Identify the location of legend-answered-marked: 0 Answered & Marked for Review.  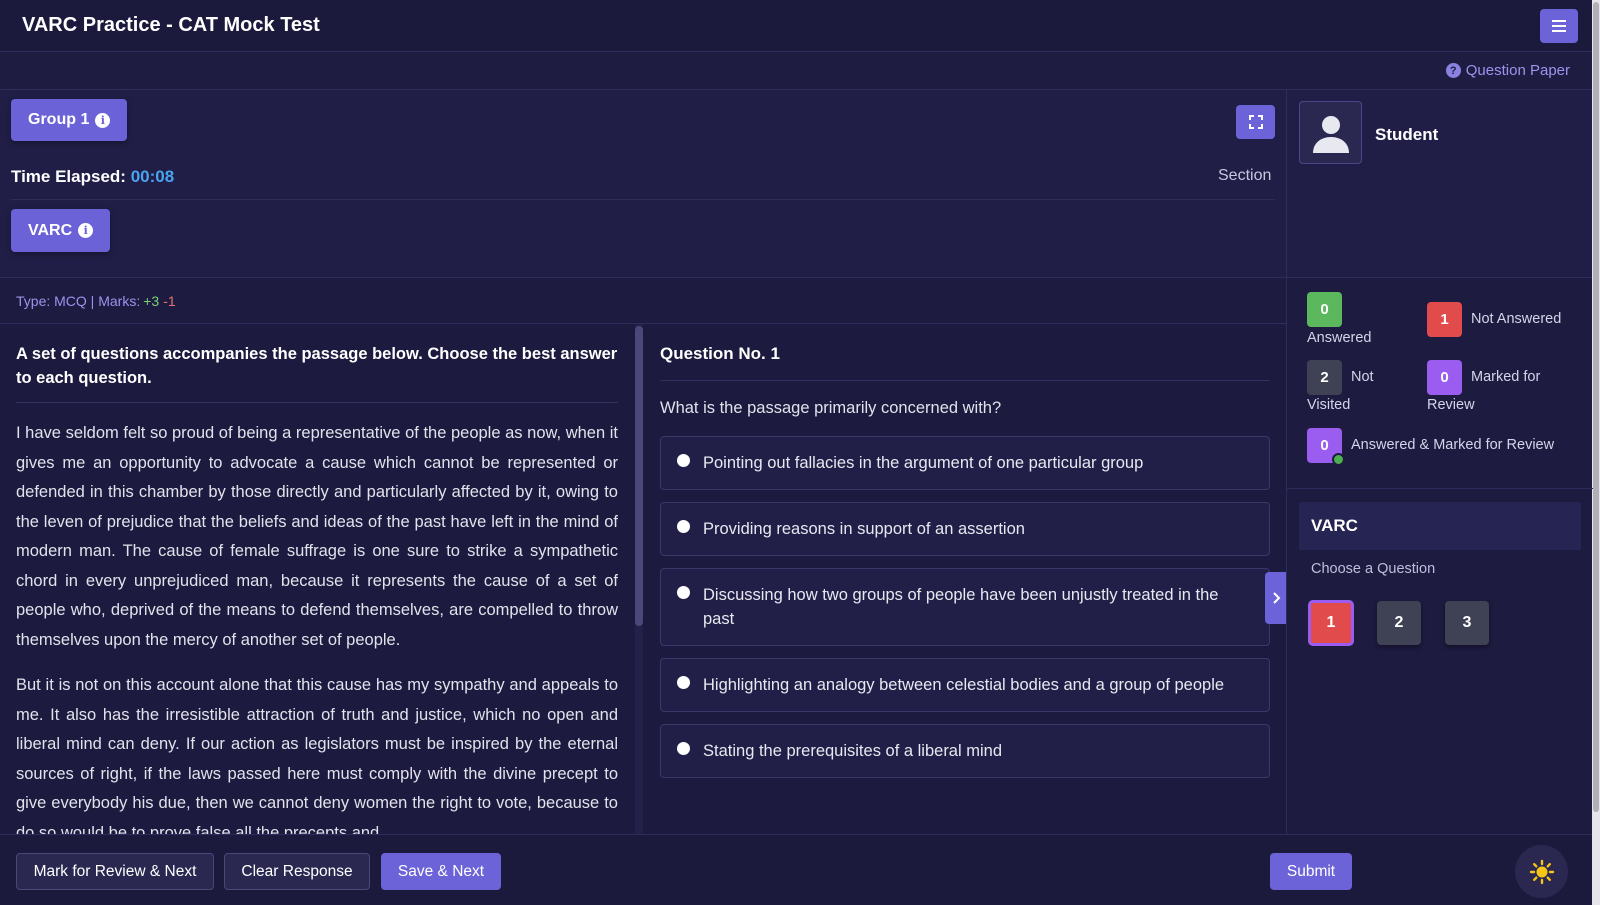
(1431, 447).